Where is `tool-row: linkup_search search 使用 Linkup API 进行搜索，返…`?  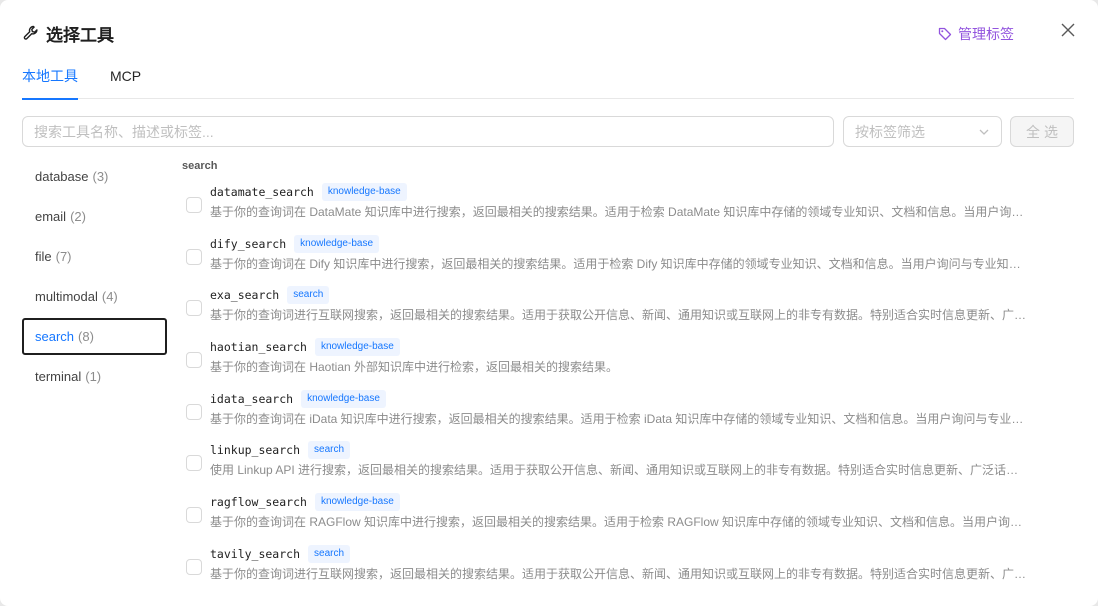
tool-row: linkup_search search 使用 Linkup API 进行搜索，返… is located at coordinates (612, 466).